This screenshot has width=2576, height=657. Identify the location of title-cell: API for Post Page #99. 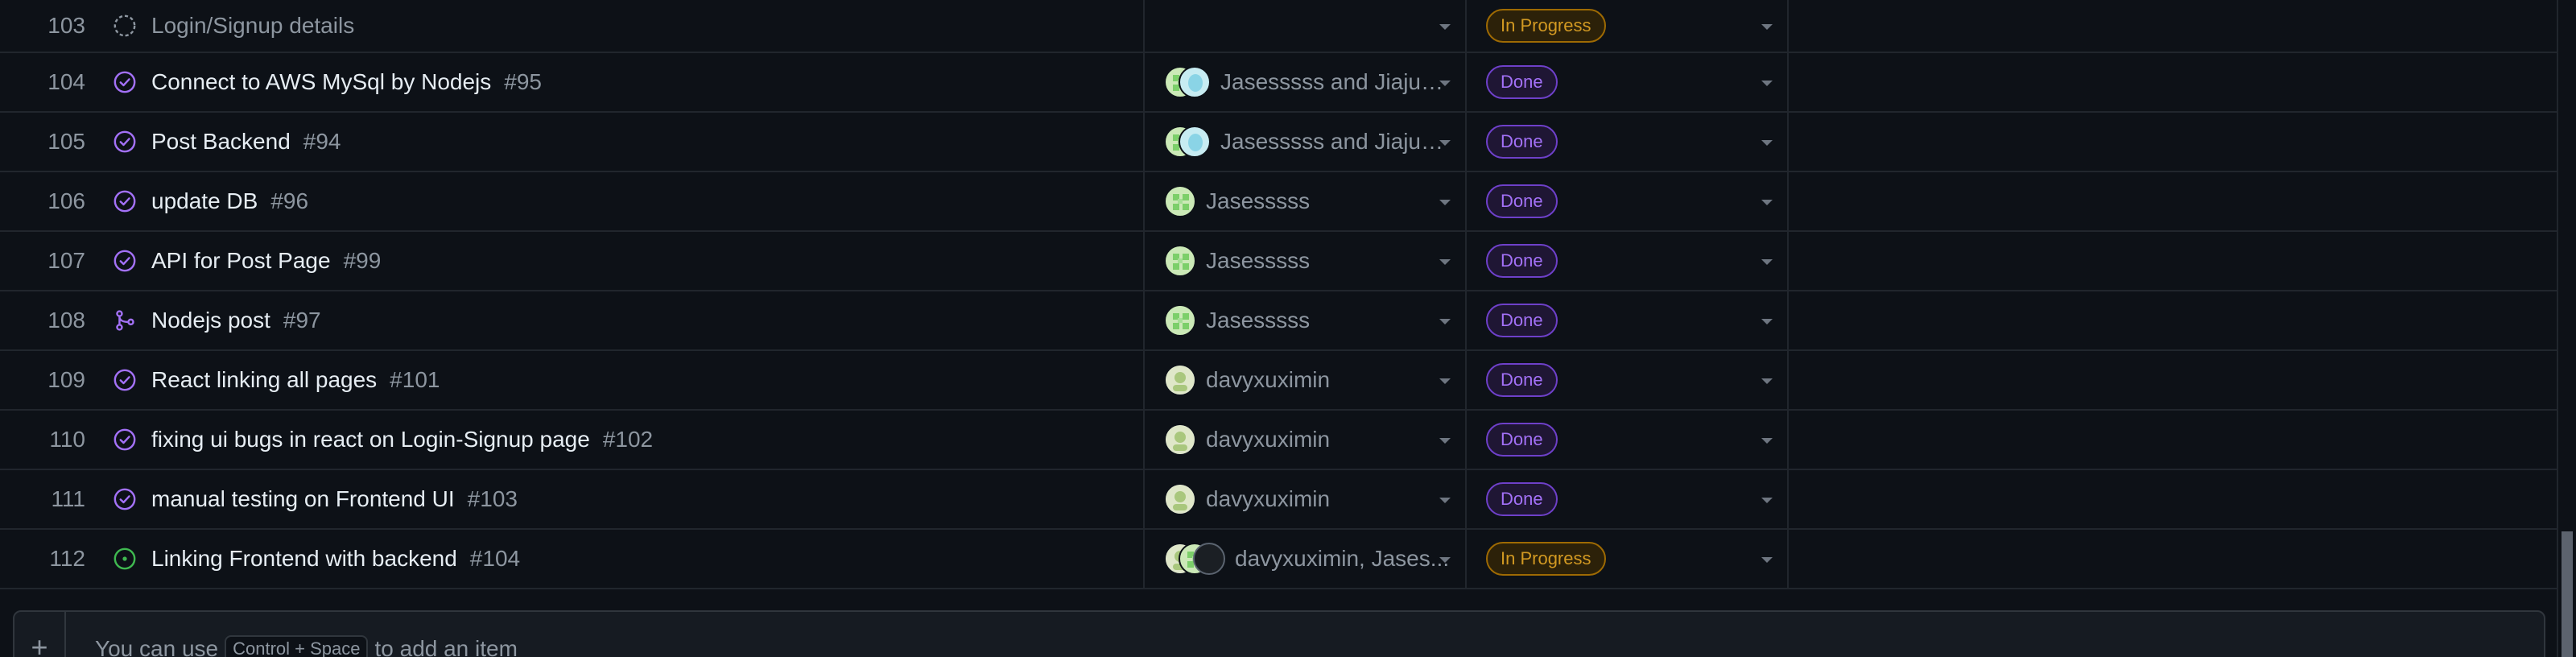
(621, 261).